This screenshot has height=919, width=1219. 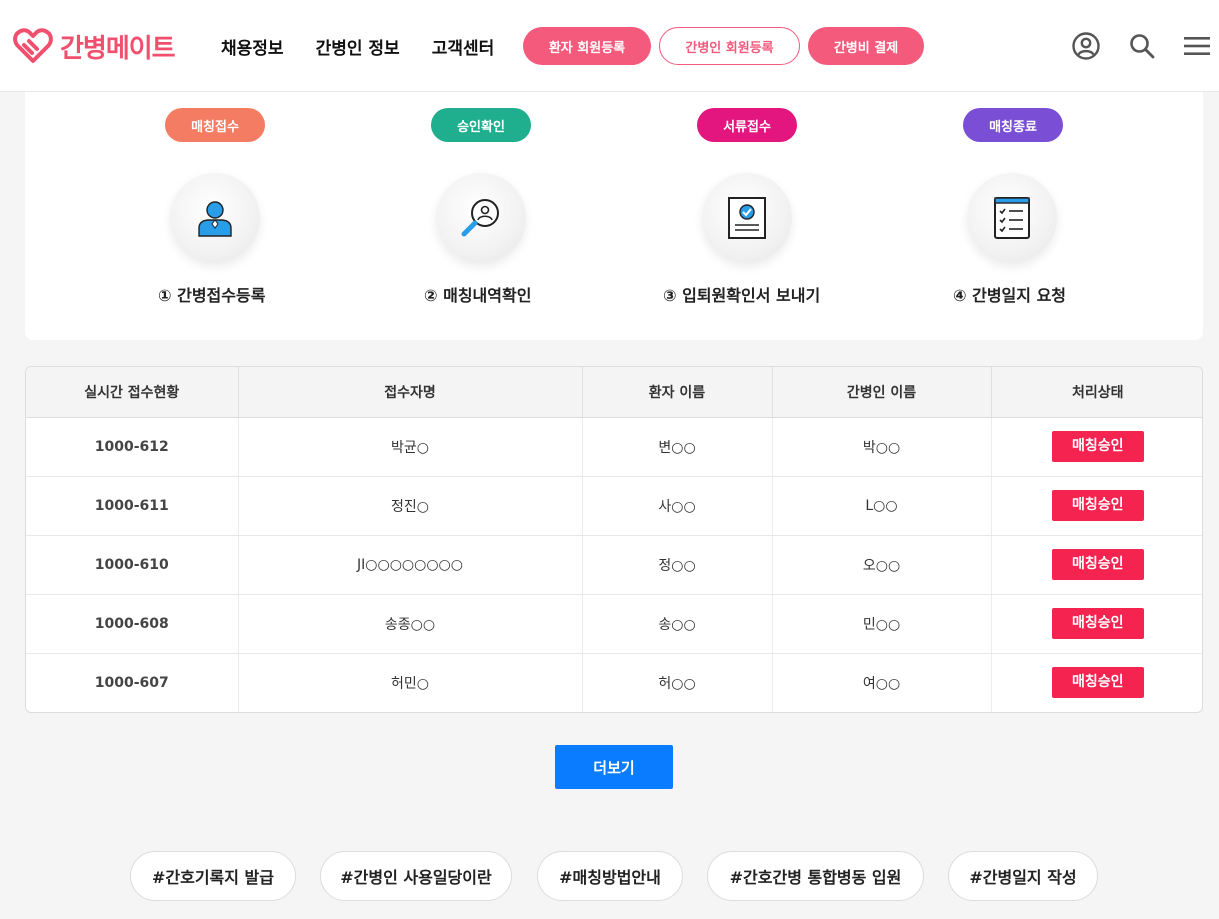 What do you see at coordinates (677, 565) in the screenshot?
I see `cell-patient: 정○○` at bounding box center [677, 565].